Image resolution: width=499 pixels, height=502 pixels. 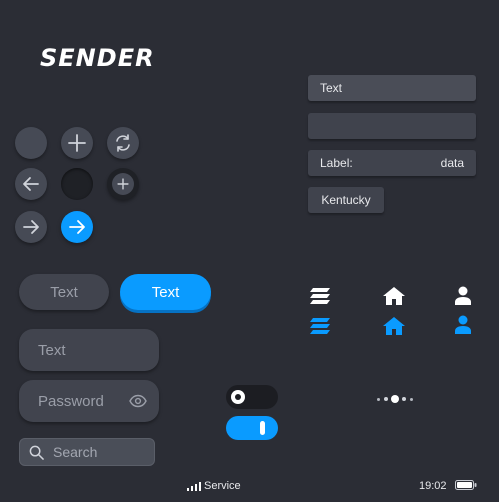 What do you see at coordinates (392, 163) in the screenshot?
I see `label-data-field: Label: data` at bounding box center [392, 163].